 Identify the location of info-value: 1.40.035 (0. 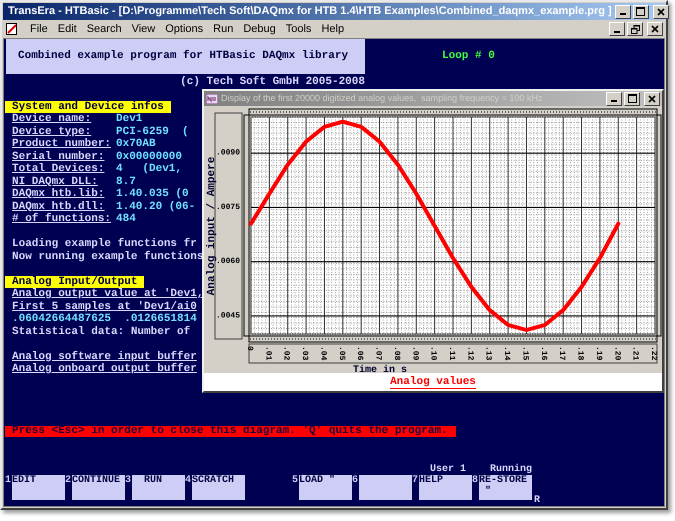
(152, 194).